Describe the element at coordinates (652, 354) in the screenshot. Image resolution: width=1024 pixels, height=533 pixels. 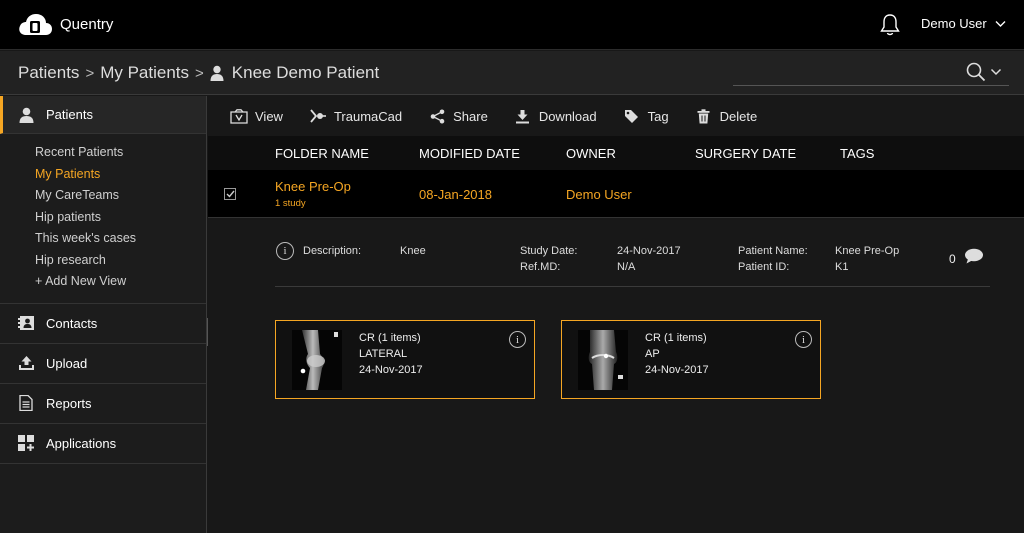
I see `study-view: AP` at that location.